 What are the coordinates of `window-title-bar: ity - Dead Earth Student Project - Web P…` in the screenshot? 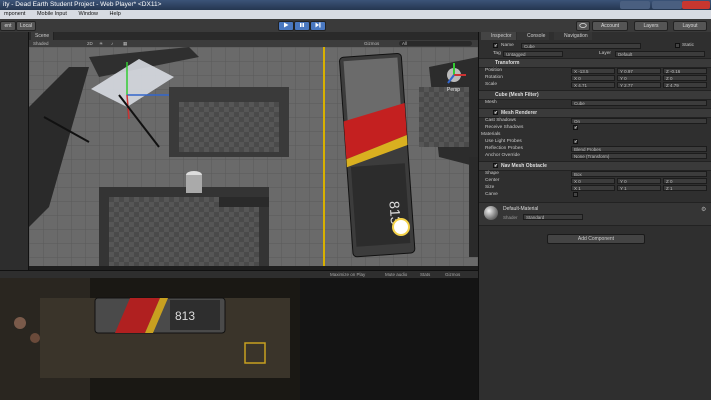 It's located at (355, 5).